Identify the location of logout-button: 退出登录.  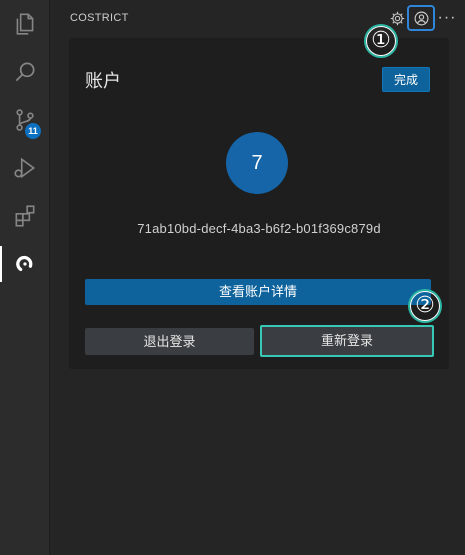
(169, 341).